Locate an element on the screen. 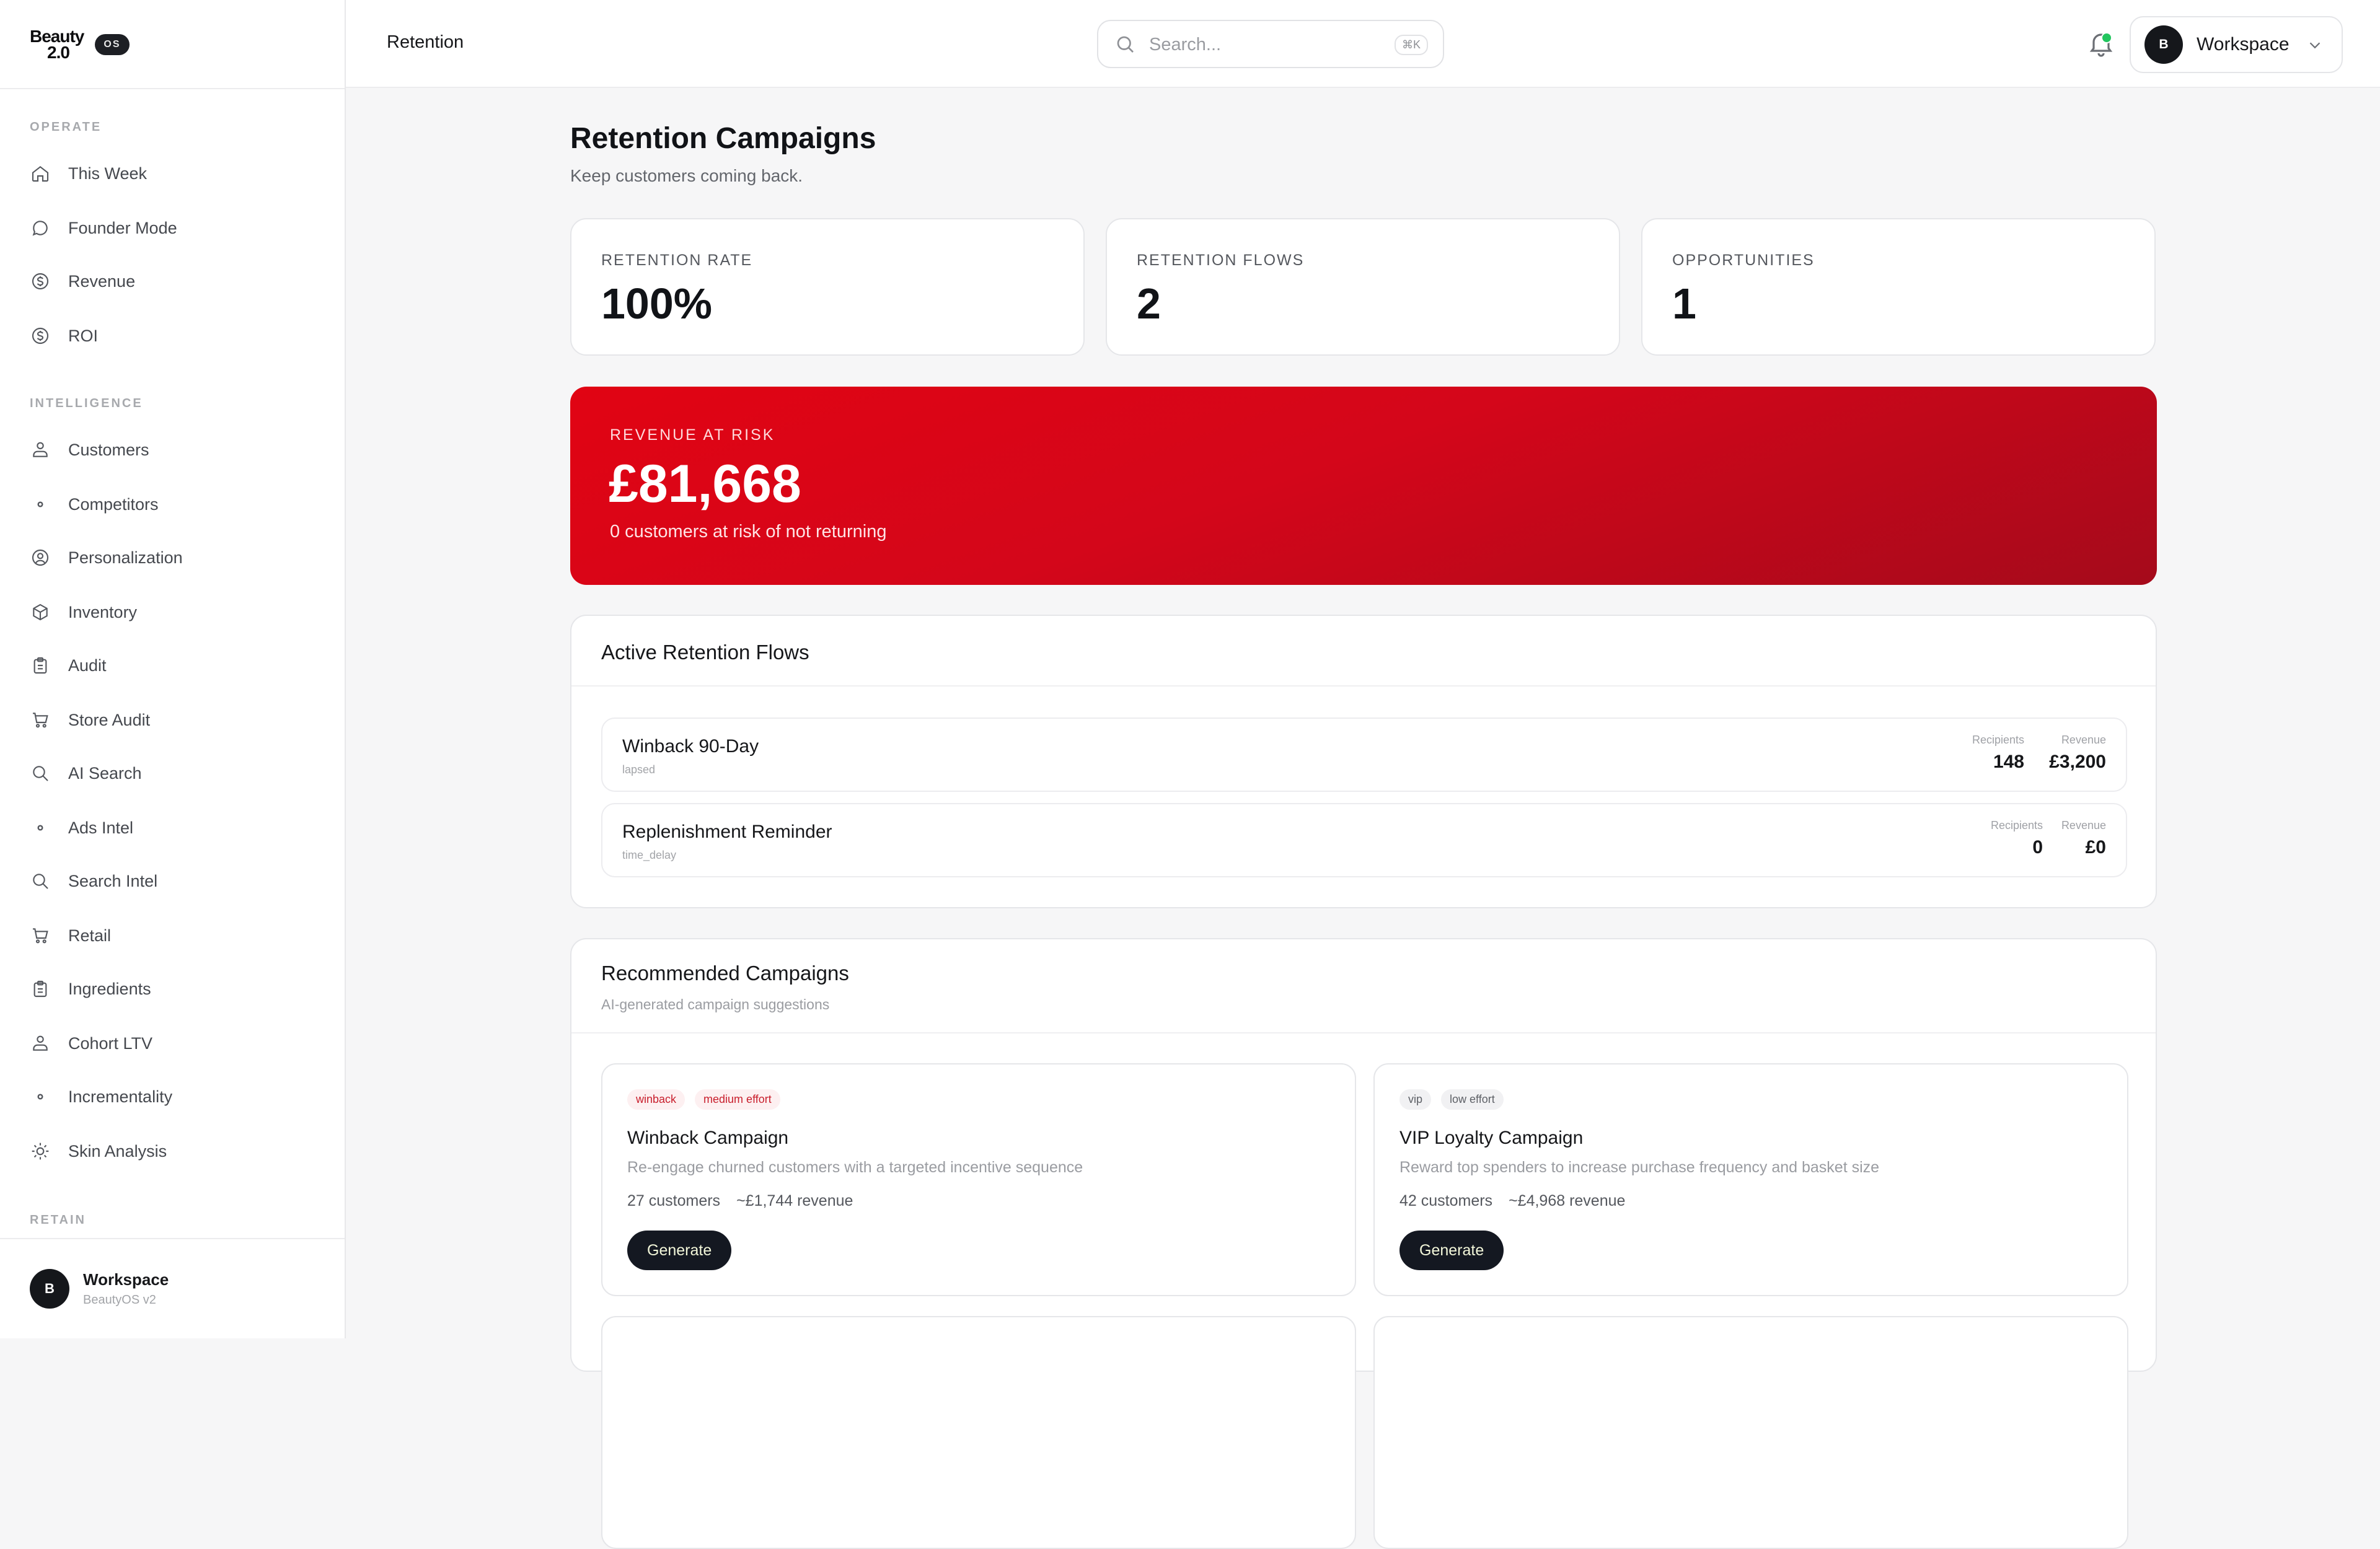  users-icon is located at coordinates (40, 1043).